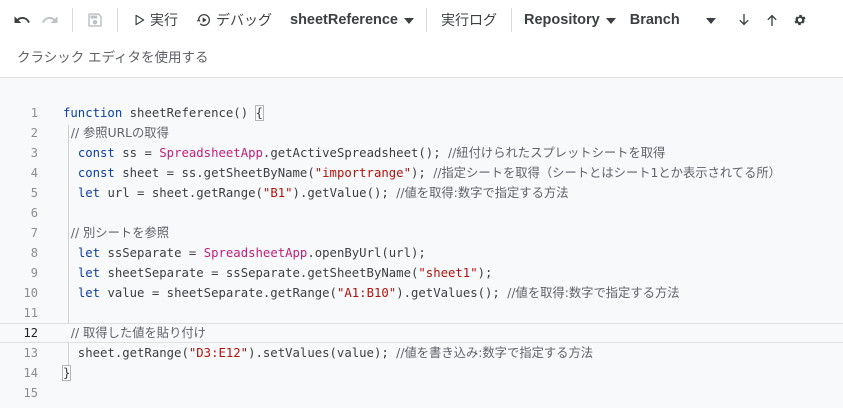 Image resolution: width=843 pixels, height=408 pixels. Describe the element at coordinates (30, 373) in the screenshot. I see `line-number: 14` at that location.